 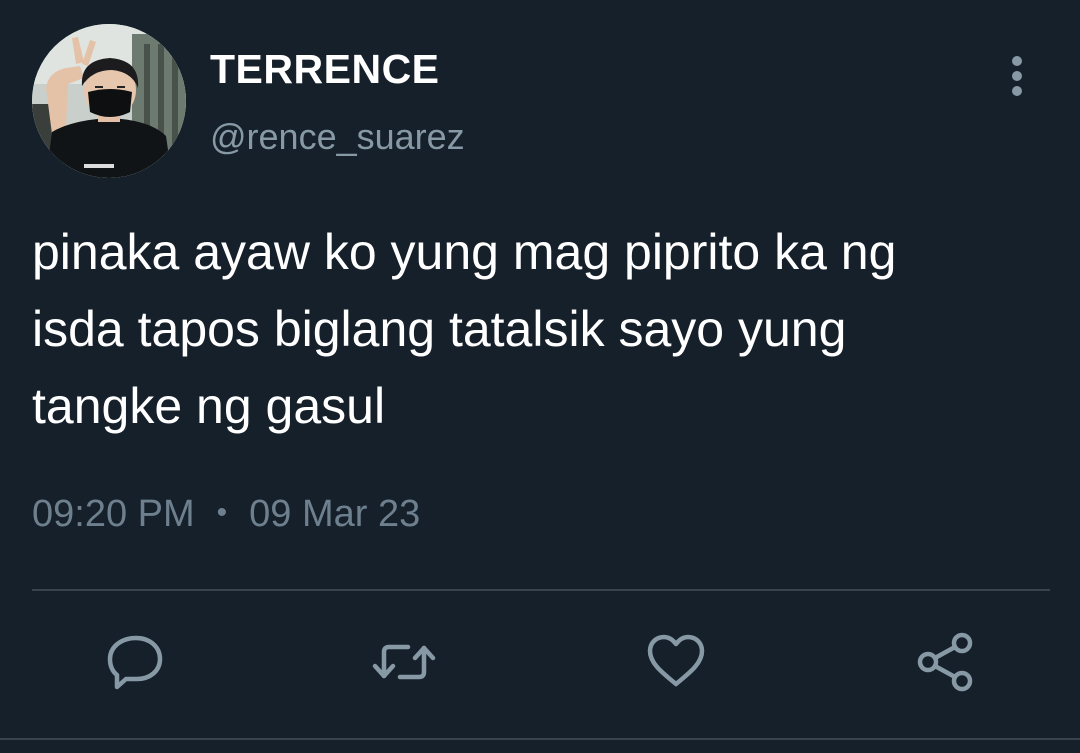 I want to click on reply-button, so click(x=136, y=662).